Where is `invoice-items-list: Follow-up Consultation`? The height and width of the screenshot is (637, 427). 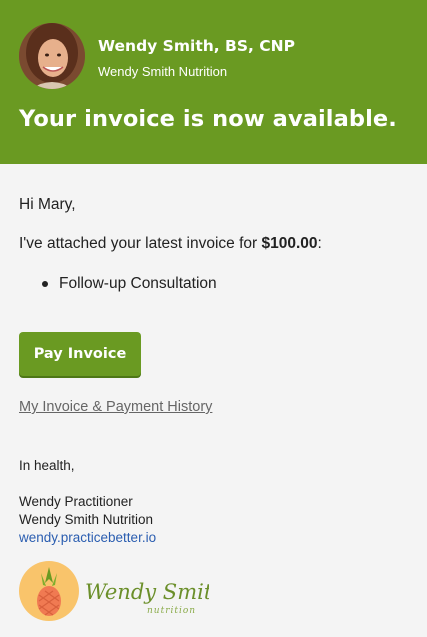 invoice-items-list: Follow-up Consultation is located at coordinates (118, 284).